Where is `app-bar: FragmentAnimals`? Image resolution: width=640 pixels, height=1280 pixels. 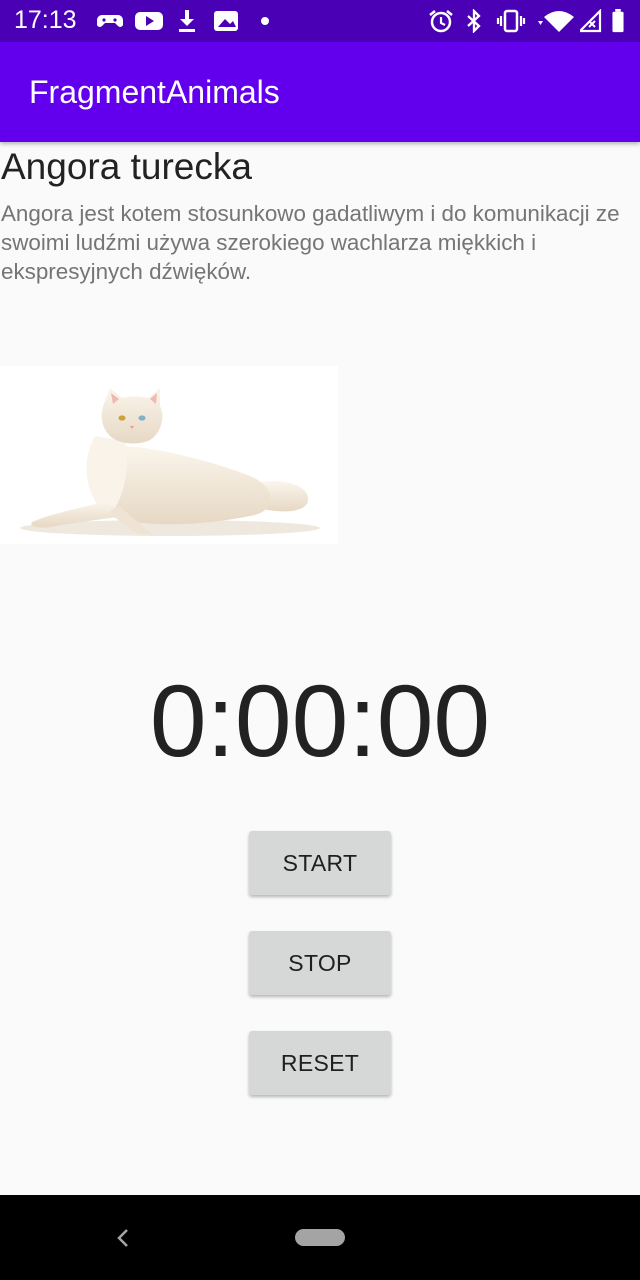 app-bar: FragmentAnimals is located at coordinates (320, 92).